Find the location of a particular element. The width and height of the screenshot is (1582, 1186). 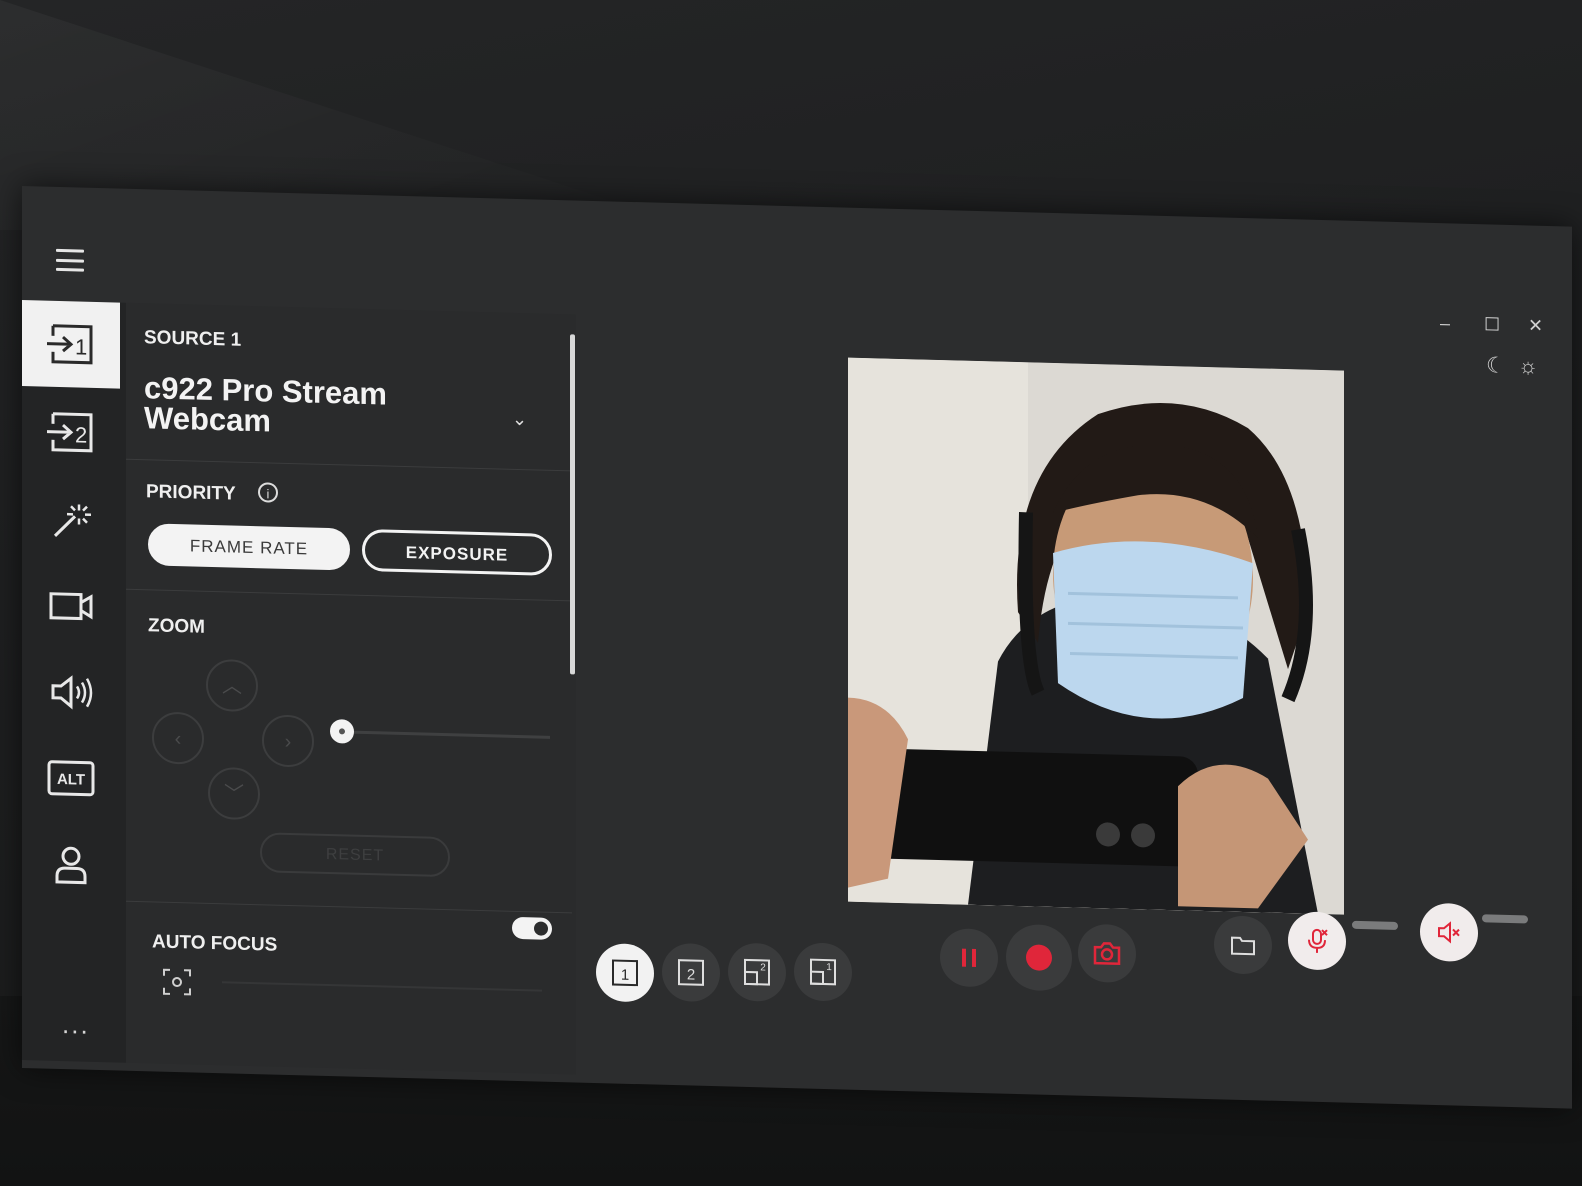

sidebar-item-camera is located at coordinates (71, 606).